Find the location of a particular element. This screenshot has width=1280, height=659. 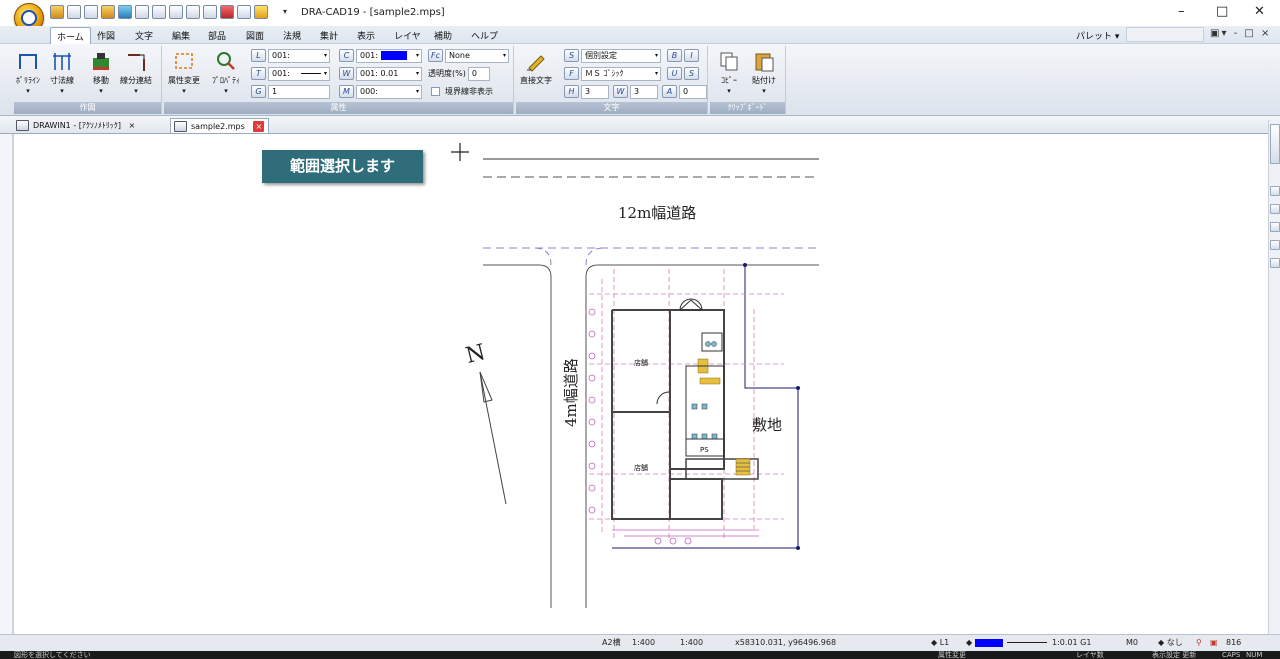

fill-combo: None ▾ is located at coordinates (477, 55).